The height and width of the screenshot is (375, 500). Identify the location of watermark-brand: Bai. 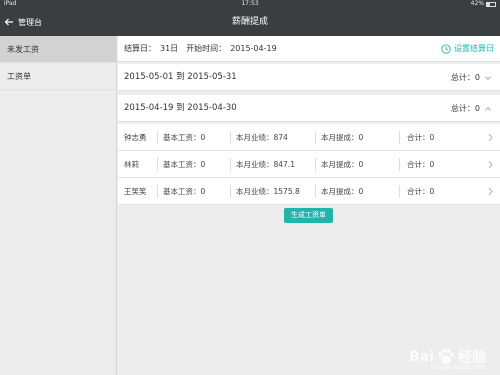
(421, 357).